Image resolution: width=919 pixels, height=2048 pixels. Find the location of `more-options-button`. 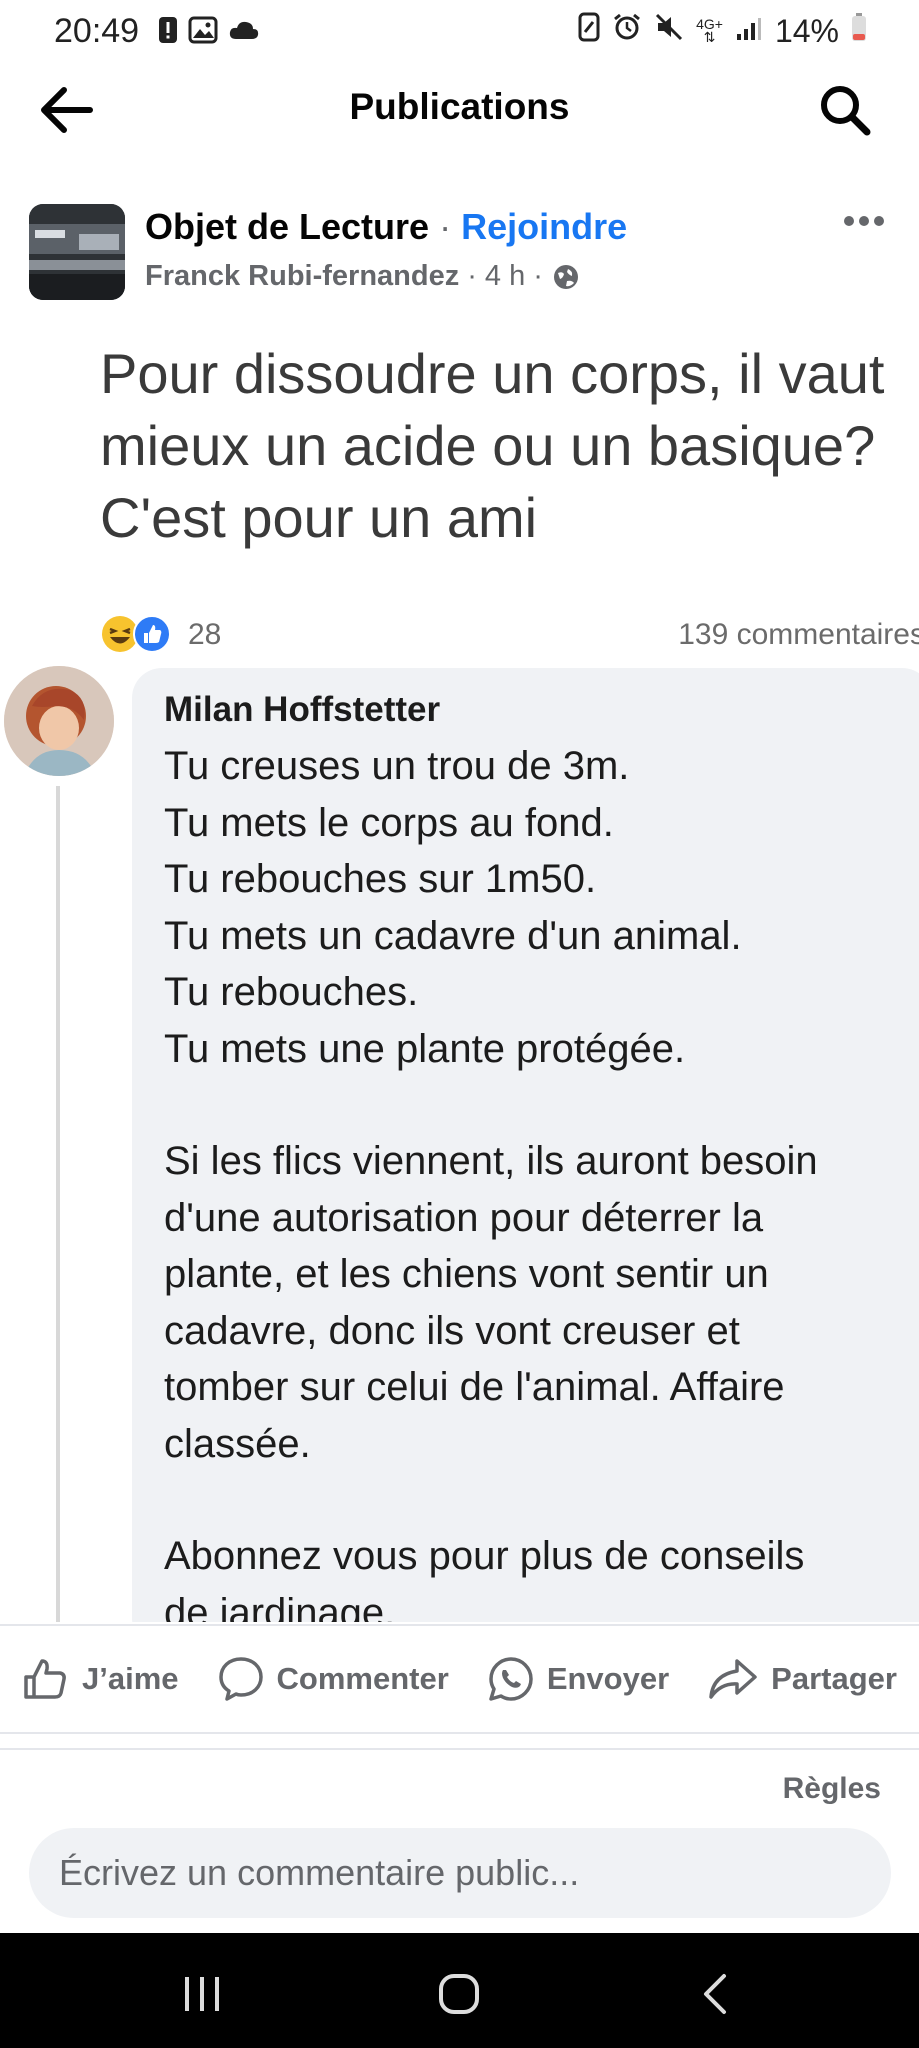

more-options-button is located at coordinates (864, 221).